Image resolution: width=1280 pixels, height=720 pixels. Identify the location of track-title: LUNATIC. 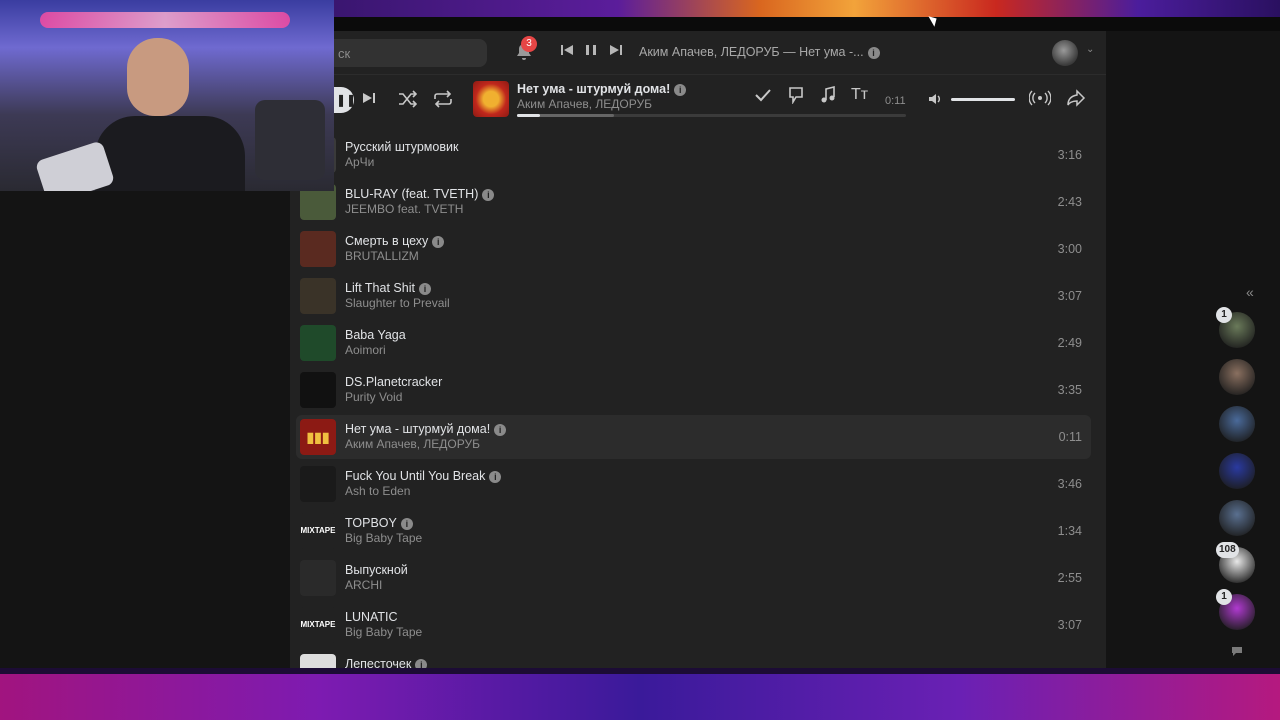
(371, 617).